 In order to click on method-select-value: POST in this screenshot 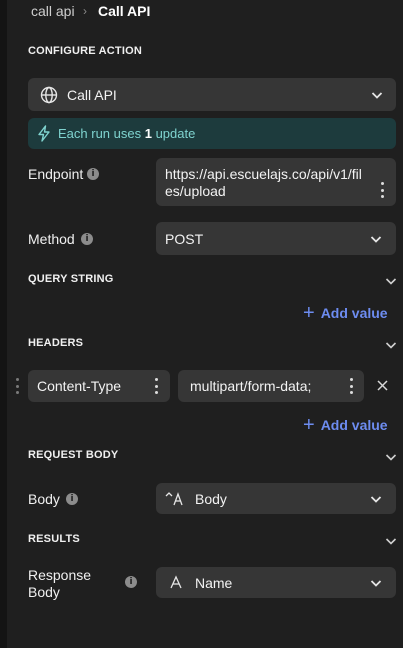, I will do `click(184, 239)`.